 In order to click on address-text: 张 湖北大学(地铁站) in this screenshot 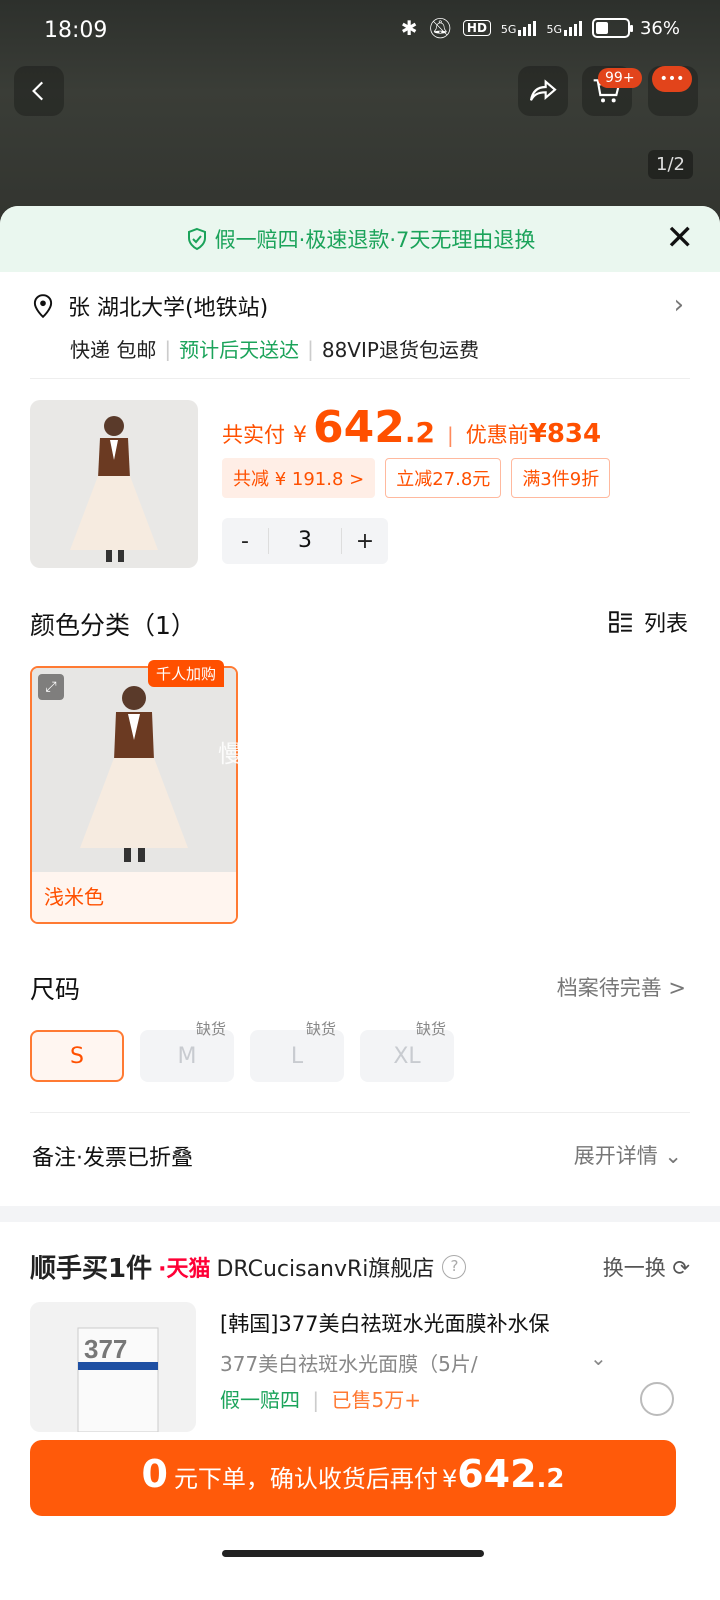, I will do `click(168, 308)`.